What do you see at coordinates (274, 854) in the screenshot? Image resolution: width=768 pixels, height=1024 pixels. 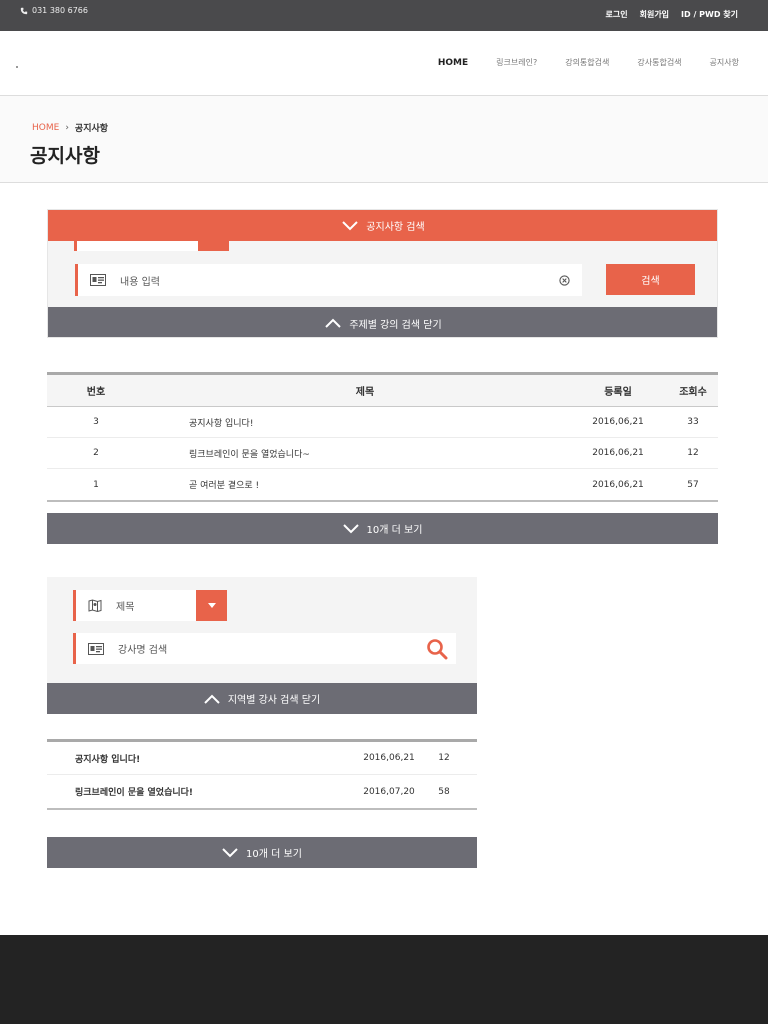 I see `load-more-label-2: 10개 더 보기` at bounding box center [274, 854].